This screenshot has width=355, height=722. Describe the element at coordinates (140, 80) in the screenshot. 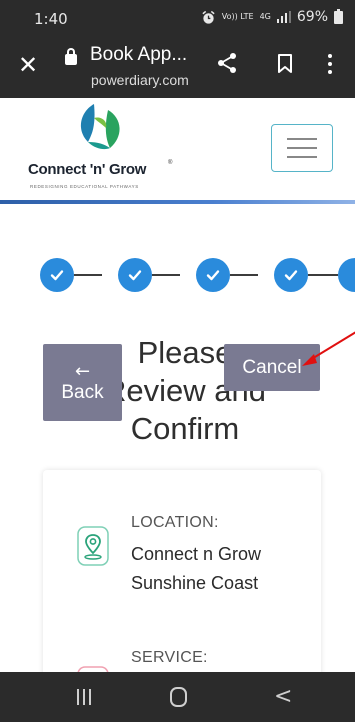

I see `page-url: powerdiary.com` at that location.